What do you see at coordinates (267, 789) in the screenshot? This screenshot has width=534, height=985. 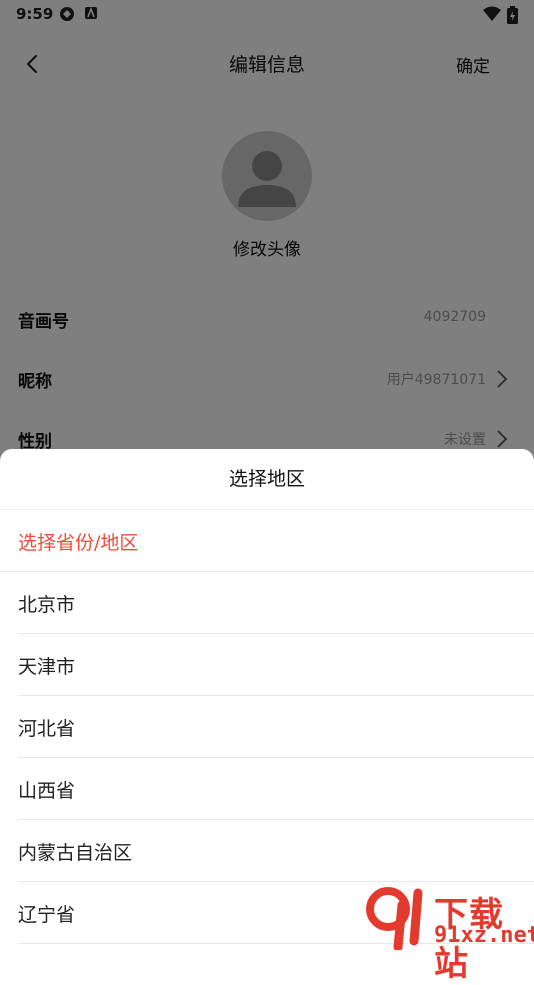 I see `region-item-shanxi: 山西省` at bounding box center [267, 789].